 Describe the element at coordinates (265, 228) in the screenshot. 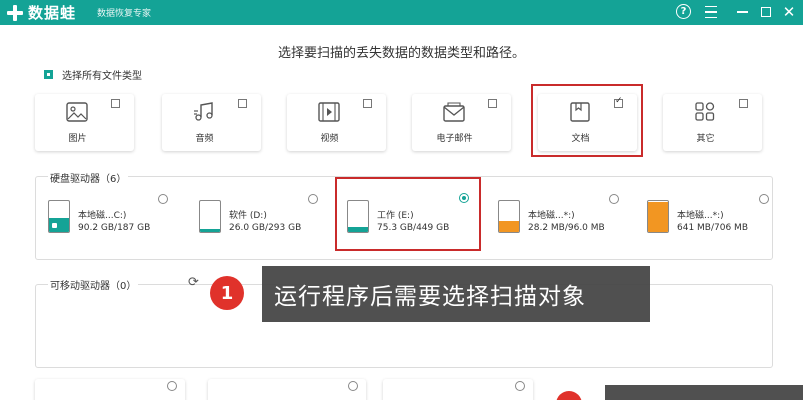

I see `drive-size: 26.0 GB/293 GB` at that location.